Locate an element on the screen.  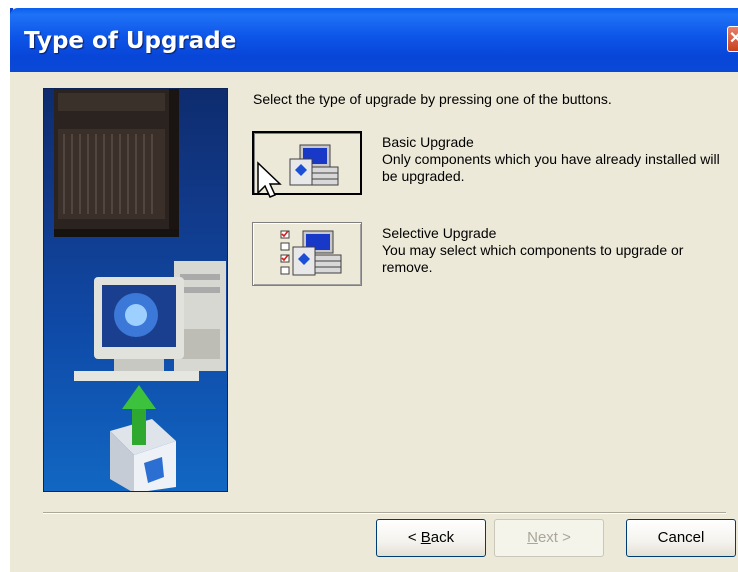
cancel-label: Cancel is located at coordinates (681, 537).